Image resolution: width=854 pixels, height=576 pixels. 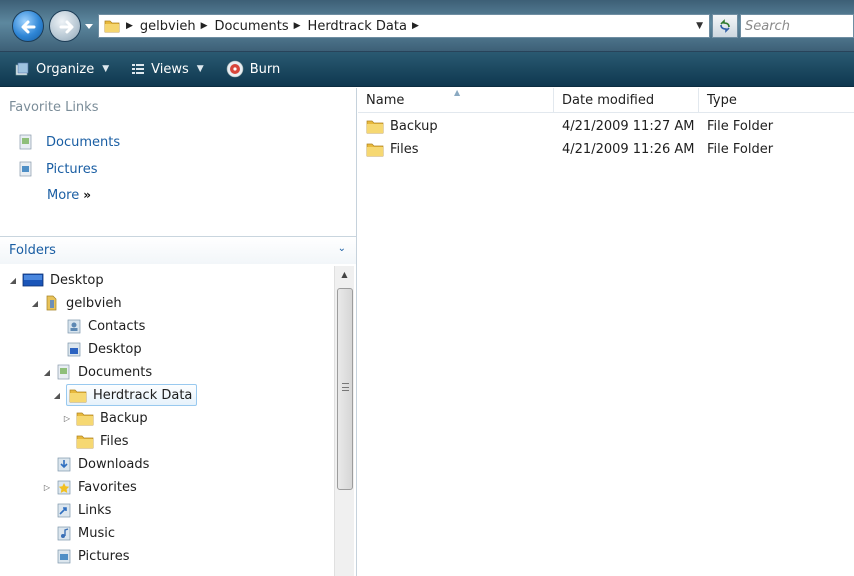 What do you see at coordinates (168, 26) in the screenshot?
I see `breadcrumb-gelbvieh: gelbvieh` at bounding box center [168, 26].